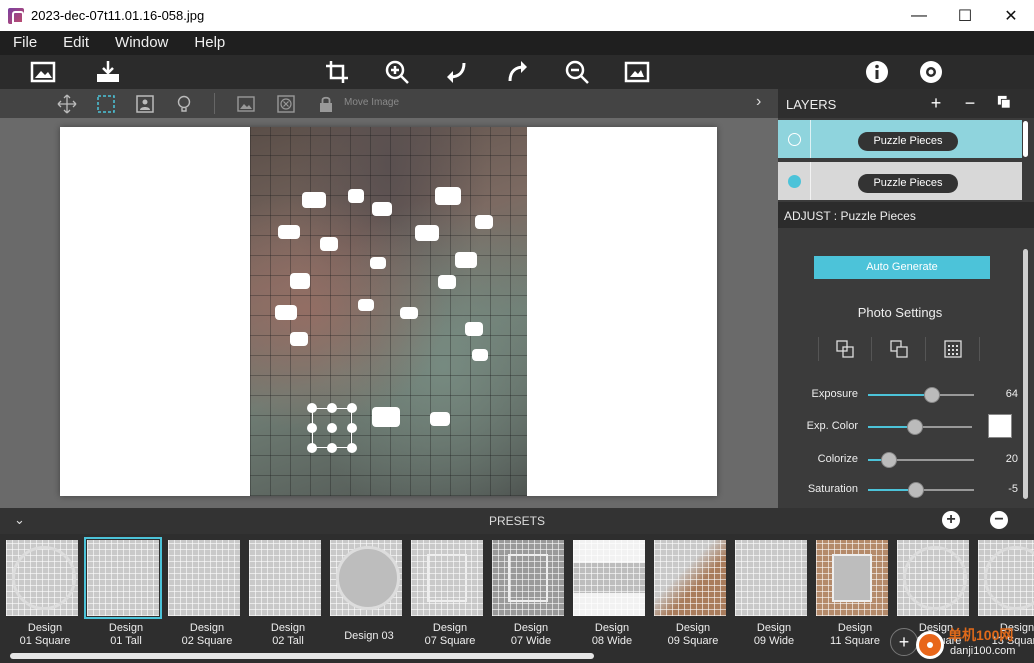 This screenshot has height=663, width=1034. What do you see at coordinates (337, 72) in the screenshot?
I see `crop-button` at bounding box center [337, 72].